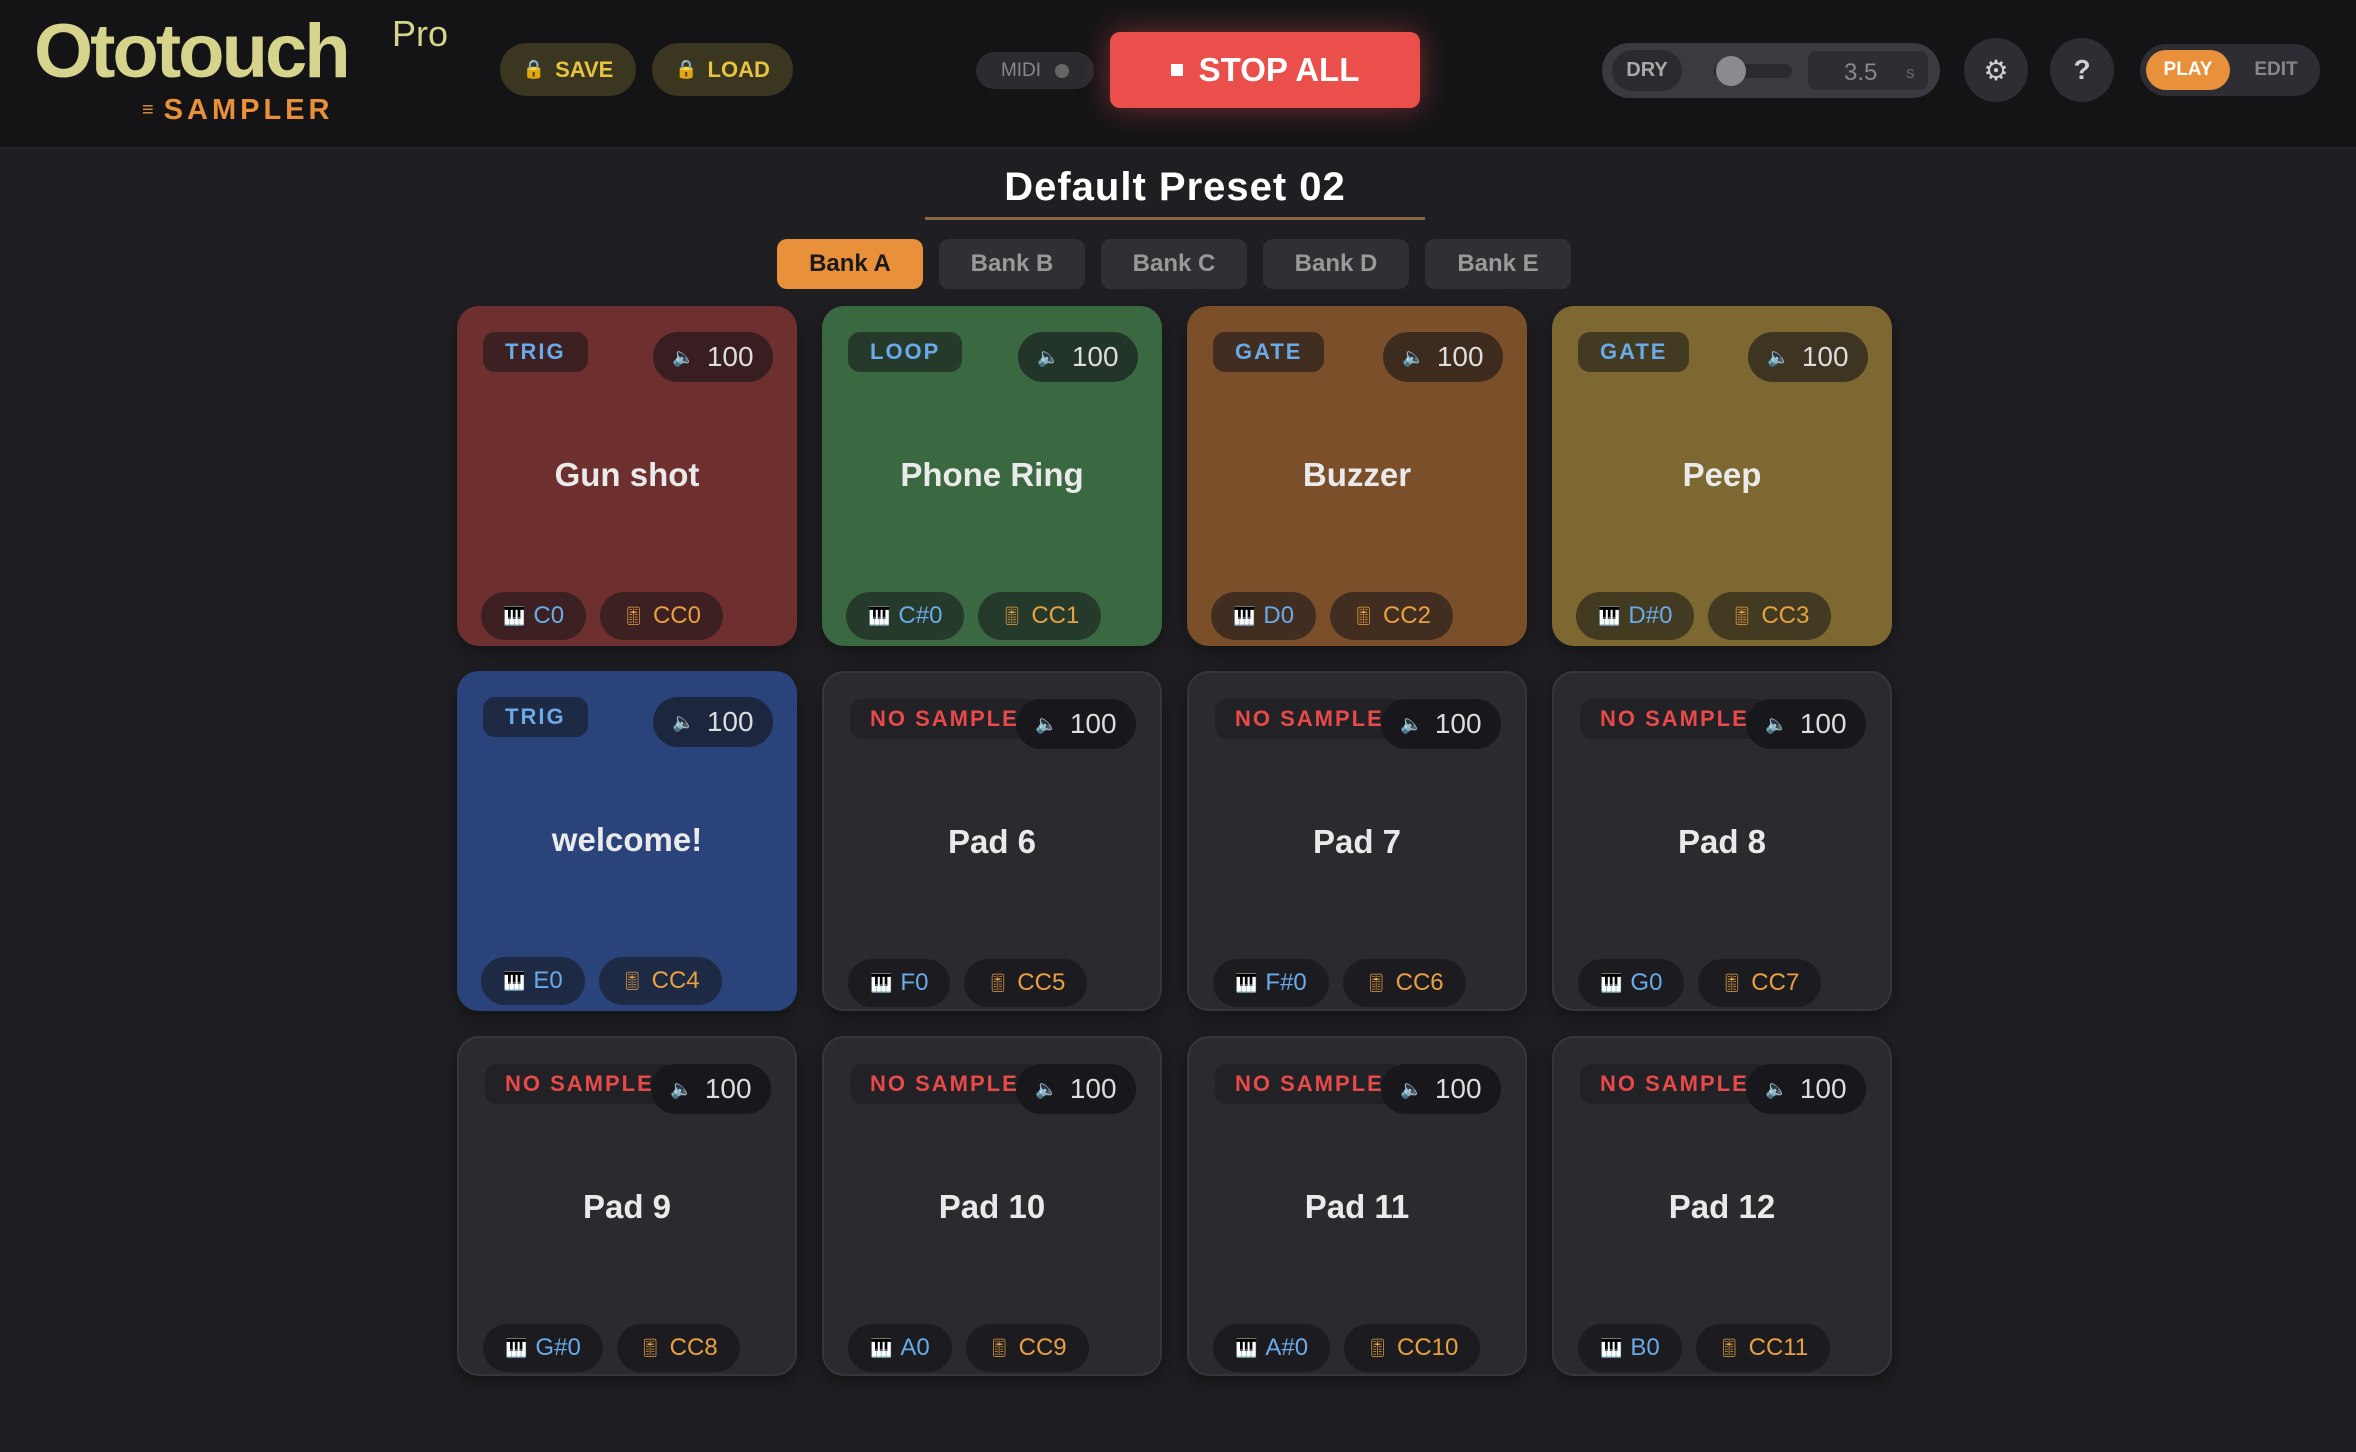 This screenshot has width=2356, height=1452. Describe the element at coordinates (1174, 264) in the screenshot. I see `tab-bank-c: Bank C` at that location.